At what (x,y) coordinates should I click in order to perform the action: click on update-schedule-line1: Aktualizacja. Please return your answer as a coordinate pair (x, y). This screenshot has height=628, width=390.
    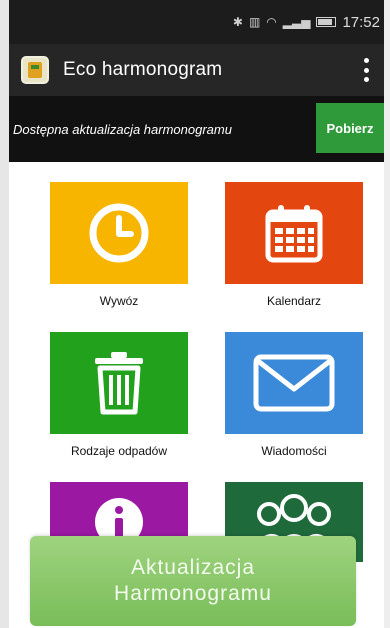
    Looking at the image, I should click on (193, 567).